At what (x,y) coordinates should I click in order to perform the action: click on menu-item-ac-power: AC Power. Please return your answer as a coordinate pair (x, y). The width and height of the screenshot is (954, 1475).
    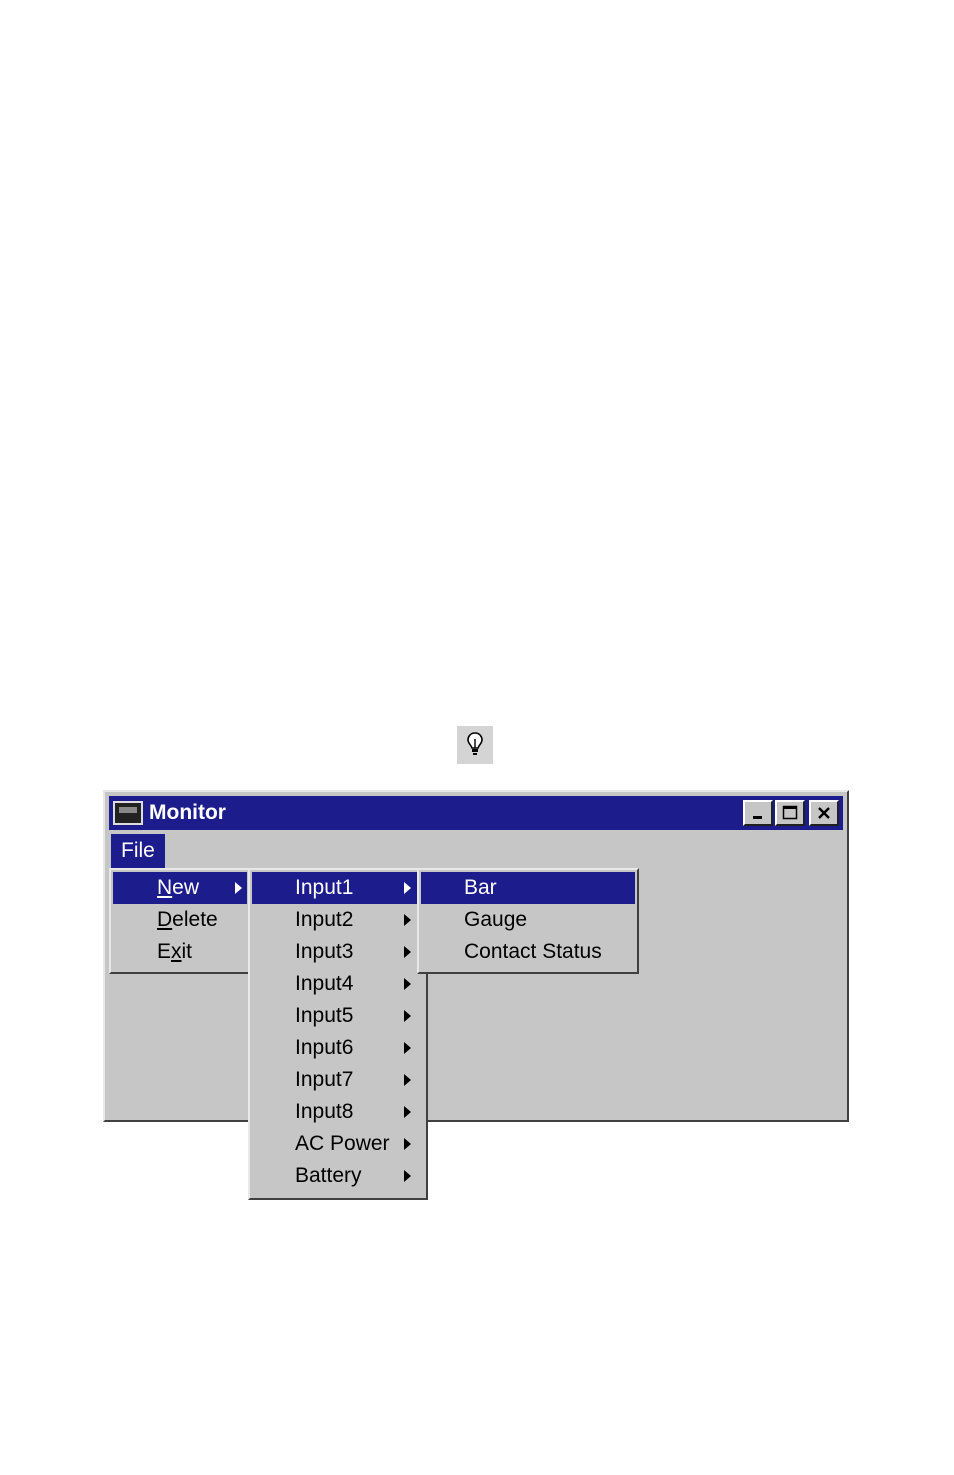
    Looking at the image, I should click on (338, 1144).